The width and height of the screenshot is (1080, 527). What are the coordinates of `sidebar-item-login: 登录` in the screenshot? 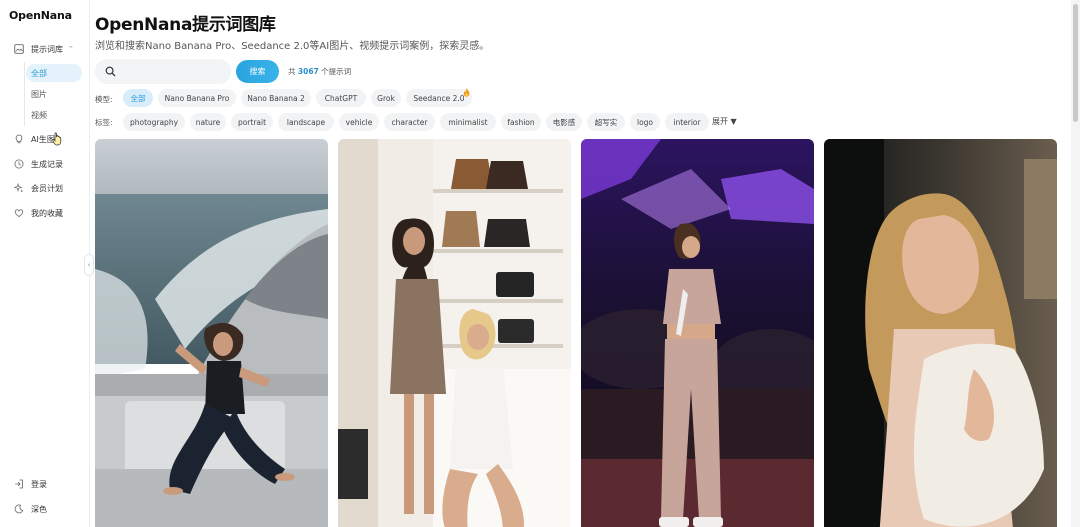 It's located at (44, 484).